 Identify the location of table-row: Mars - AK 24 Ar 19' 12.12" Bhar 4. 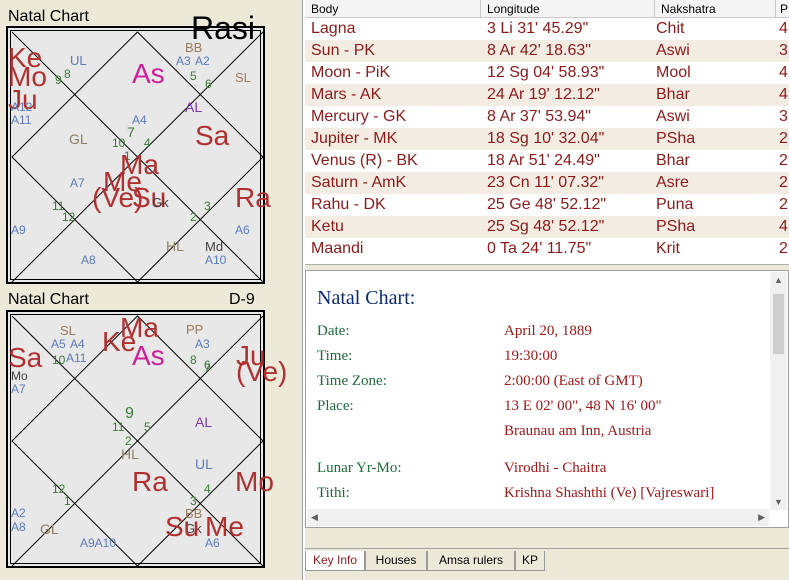
(547, 95).